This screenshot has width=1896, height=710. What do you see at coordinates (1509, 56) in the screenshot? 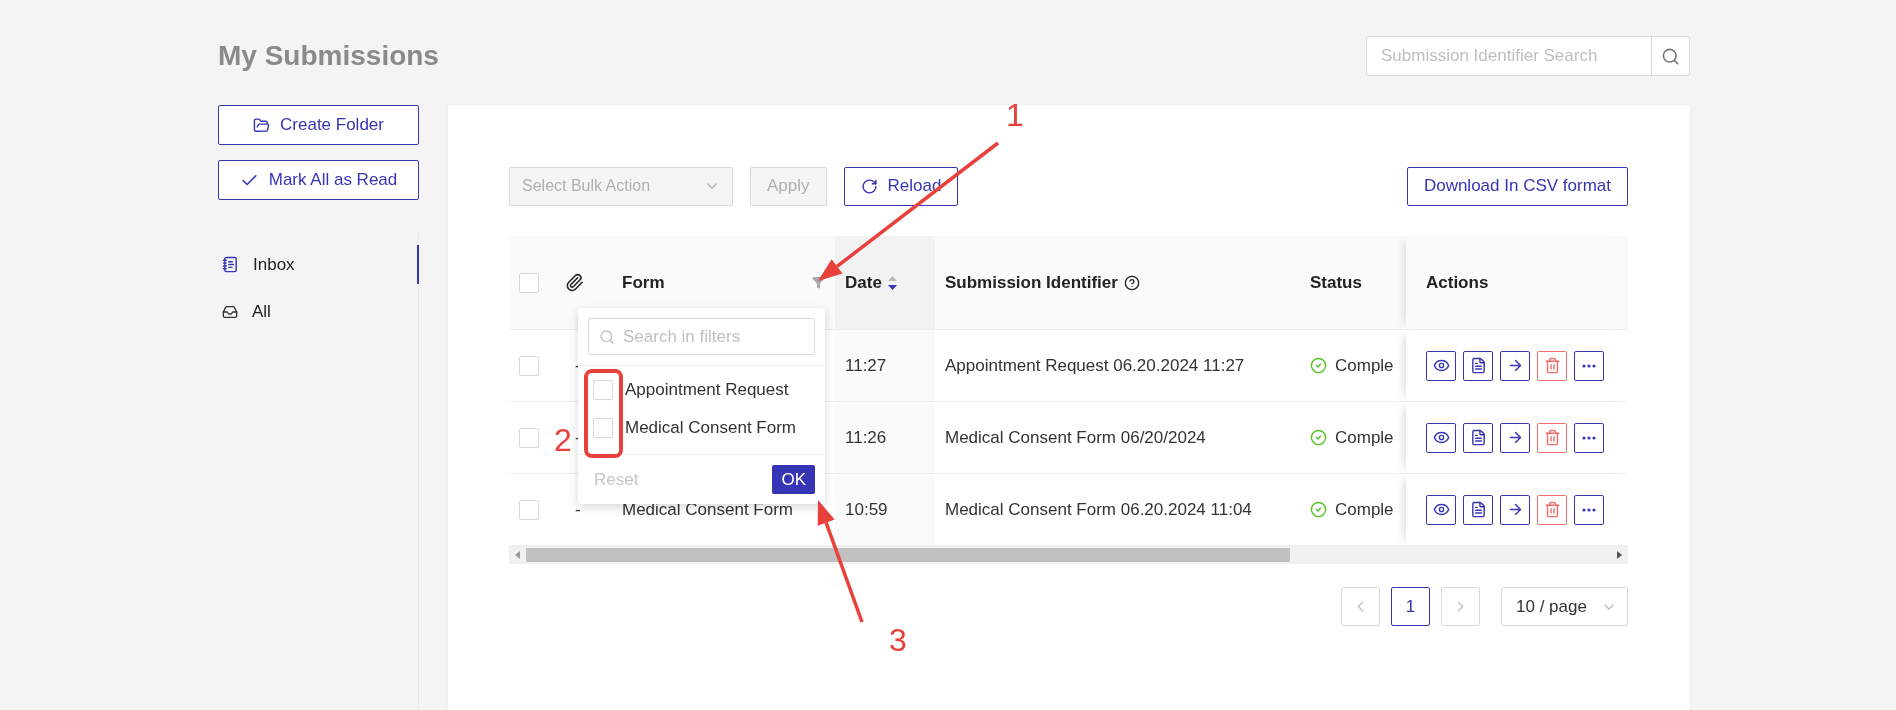
I see `search-field: Submission Identifier Search` at bounding box center [1509, 56].